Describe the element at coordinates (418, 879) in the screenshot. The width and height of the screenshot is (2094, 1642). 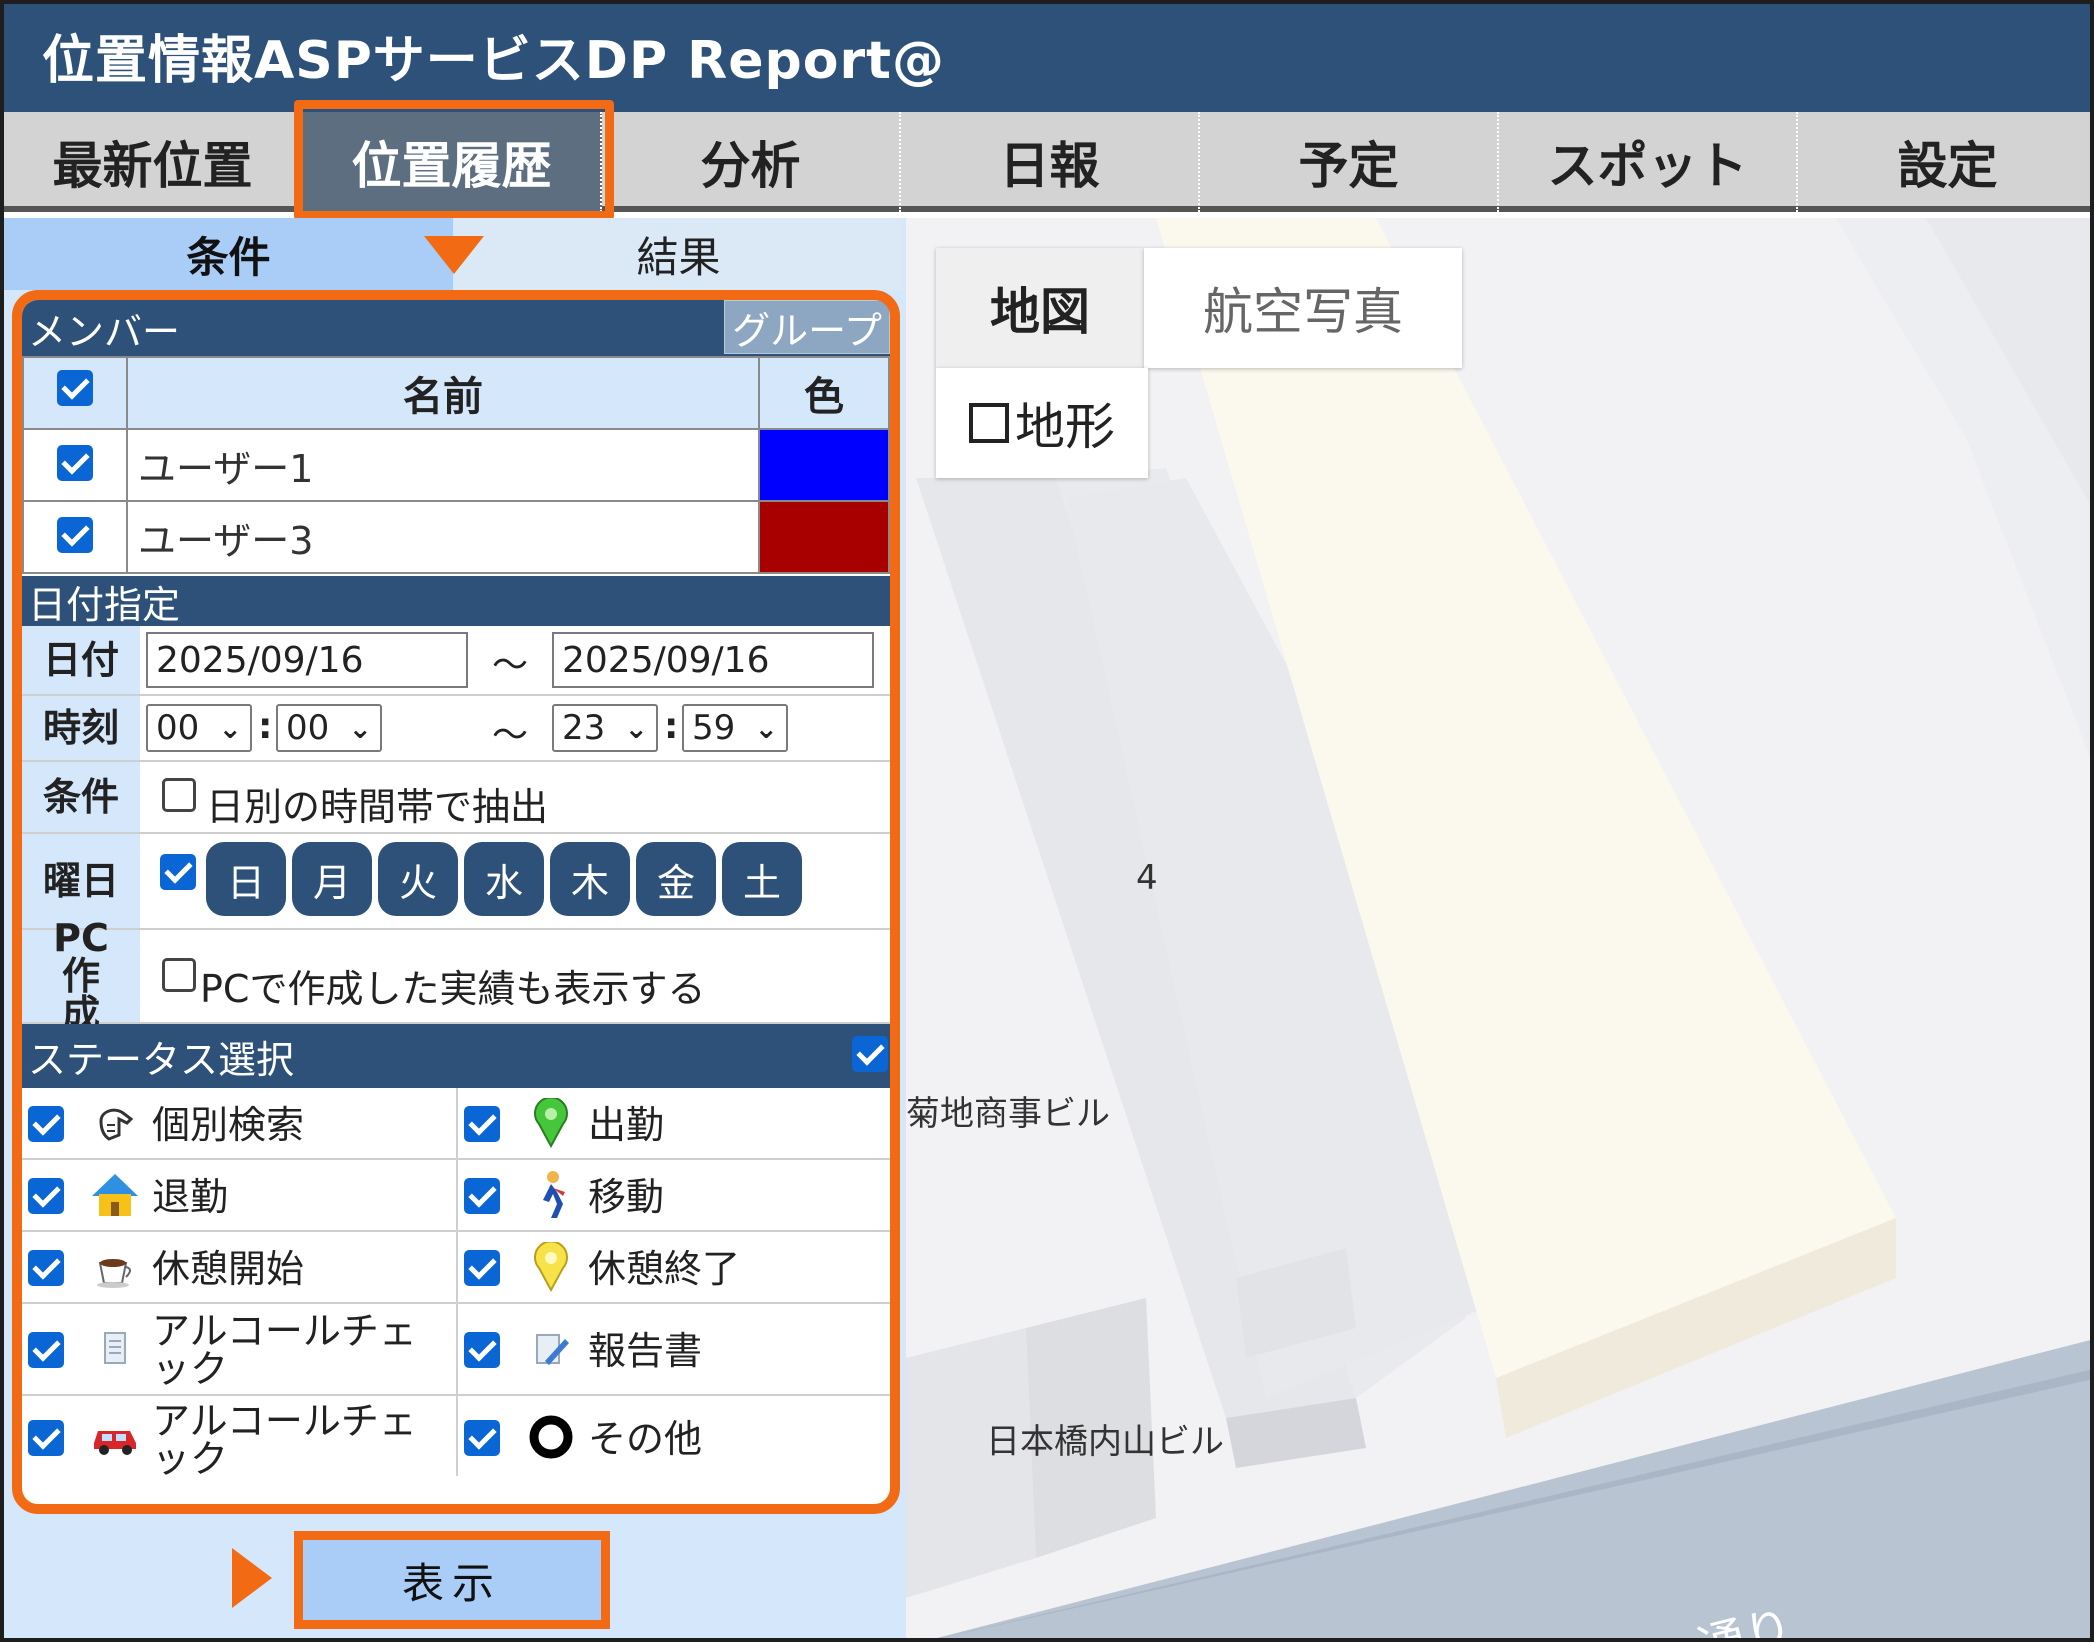
I see `weekday-tue-button: 火` at that location.